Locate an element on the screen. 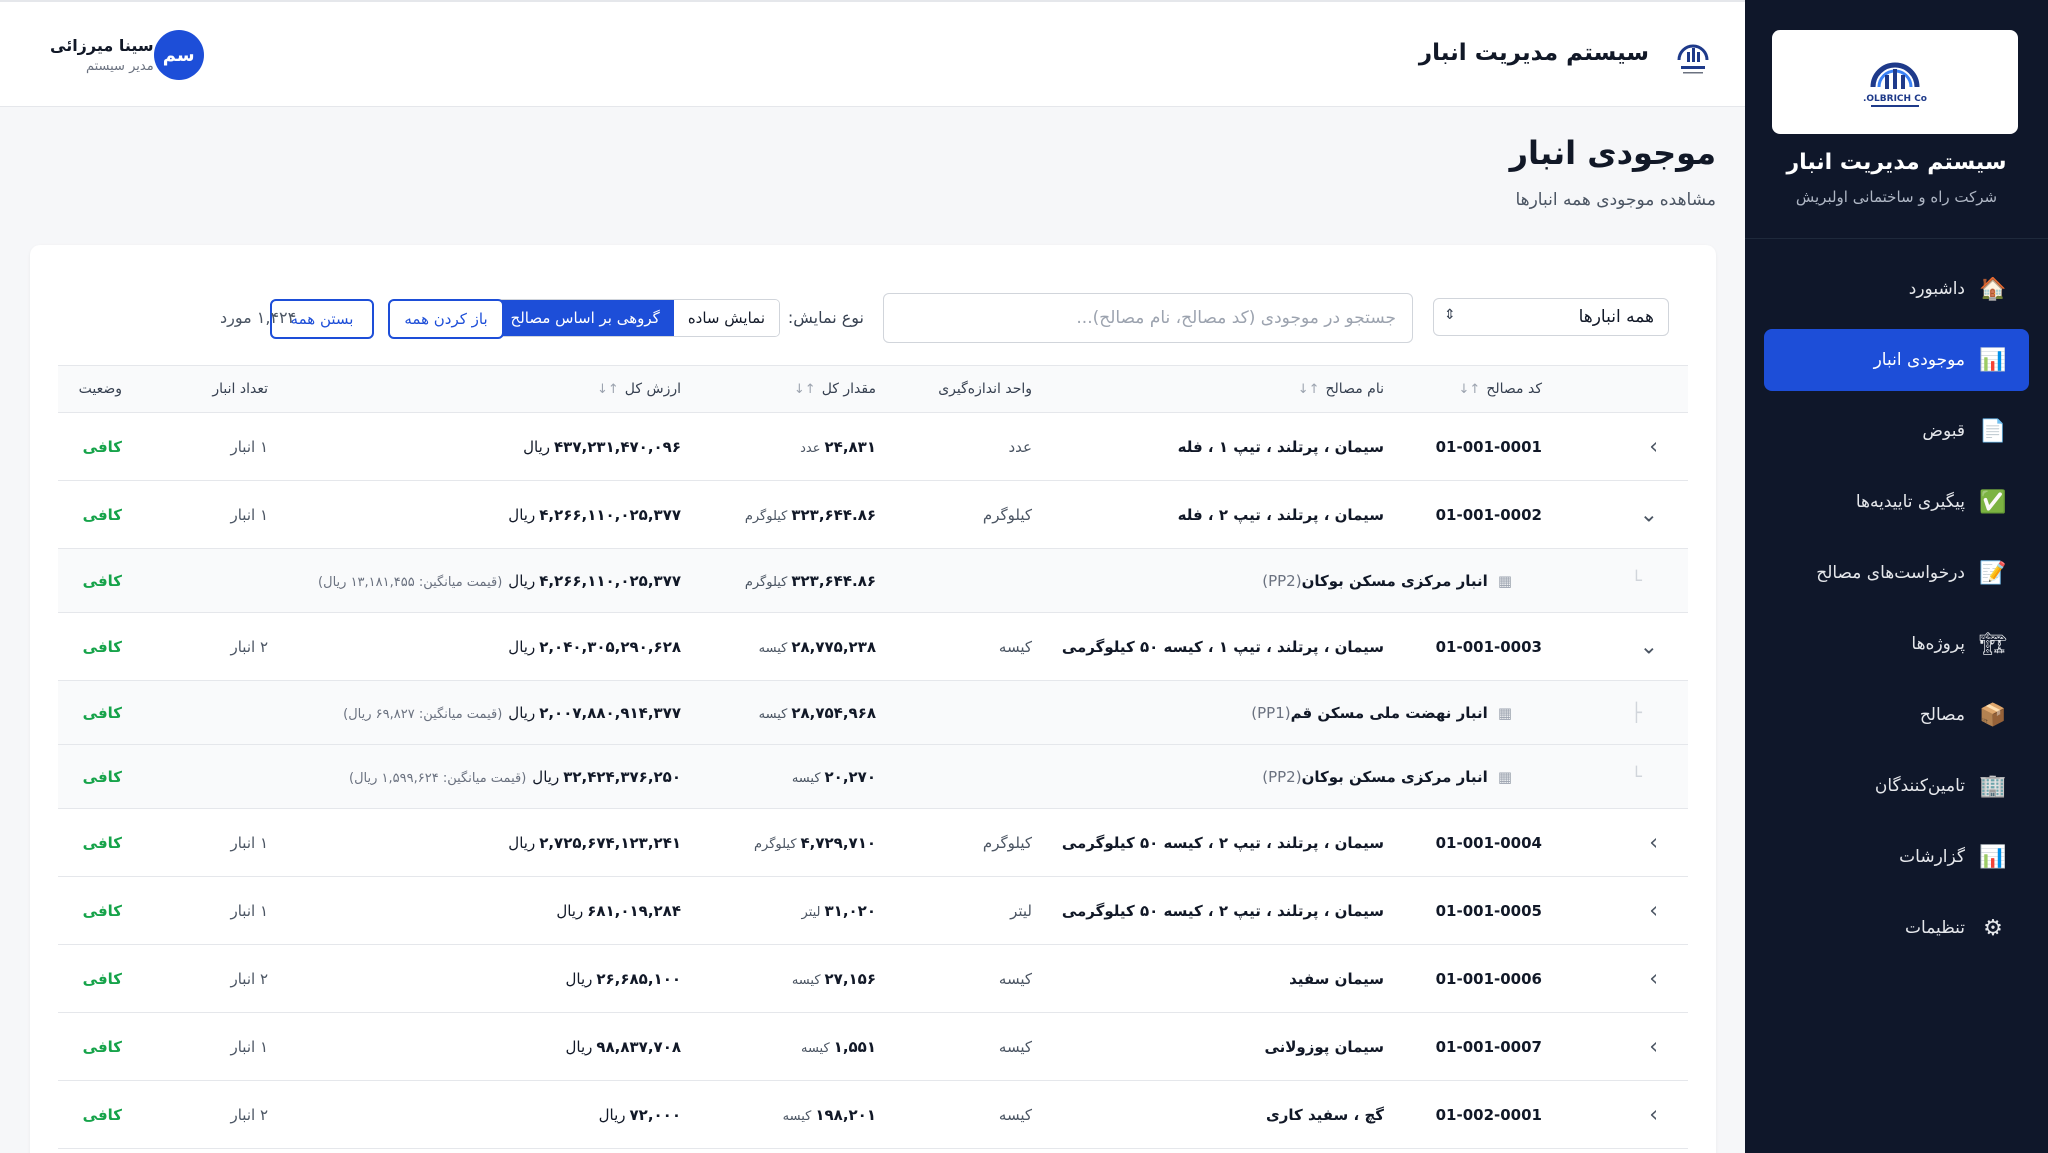  warehouse-select: همه انبارها ⇕ is located at coordinates (1551, 317).